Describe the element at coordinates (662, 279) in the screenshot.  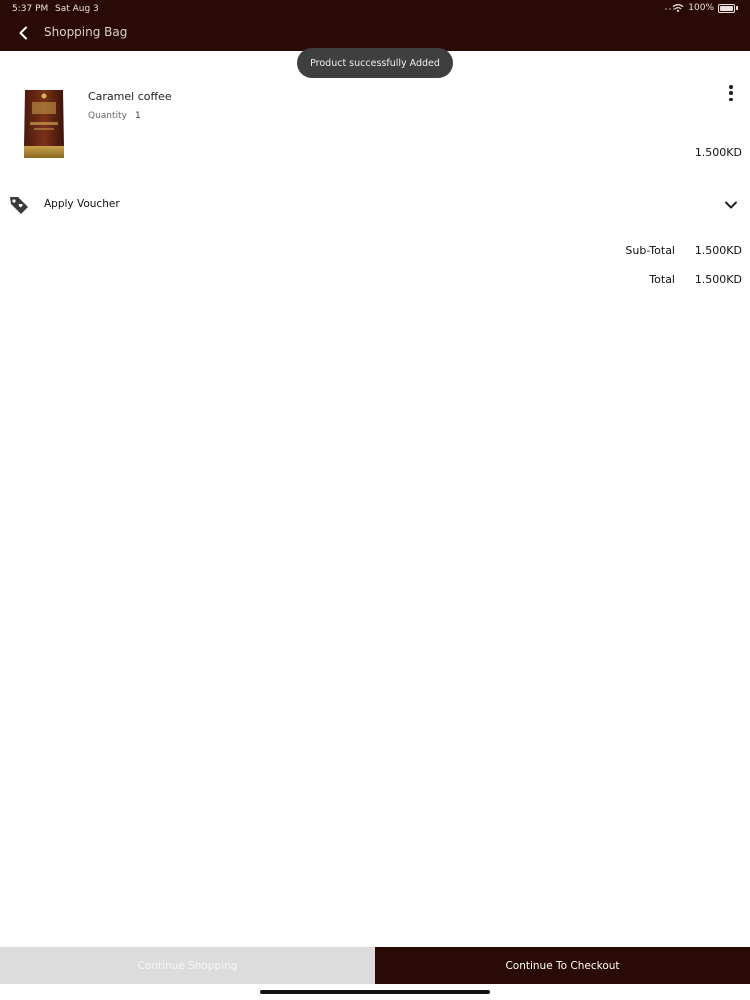
I see `total-label: Total` at that location.